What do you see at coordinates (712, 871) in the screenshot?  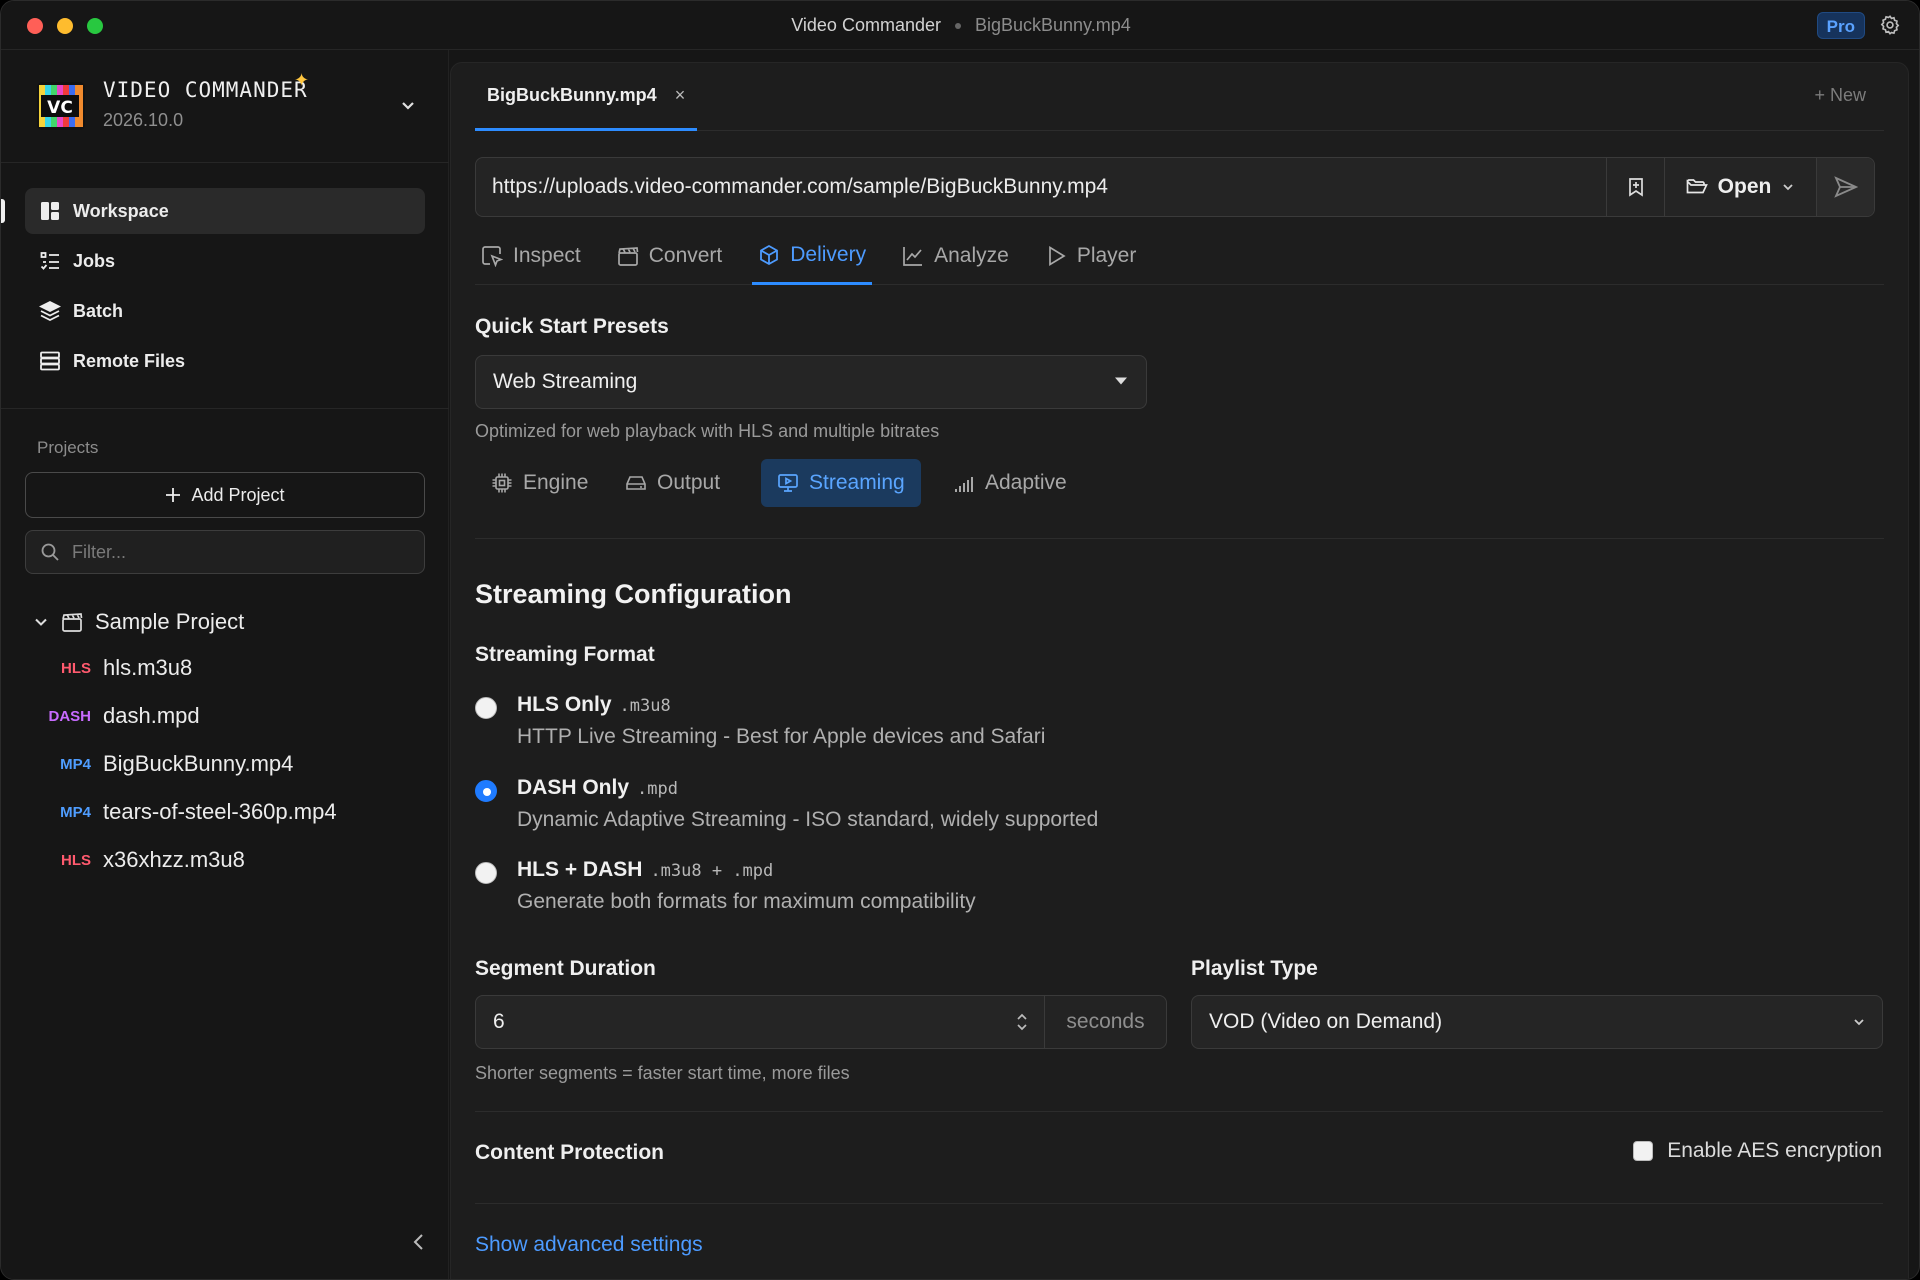 I see `option-extension: .m3u8 + .mpd` at bounding box center [712, 871].